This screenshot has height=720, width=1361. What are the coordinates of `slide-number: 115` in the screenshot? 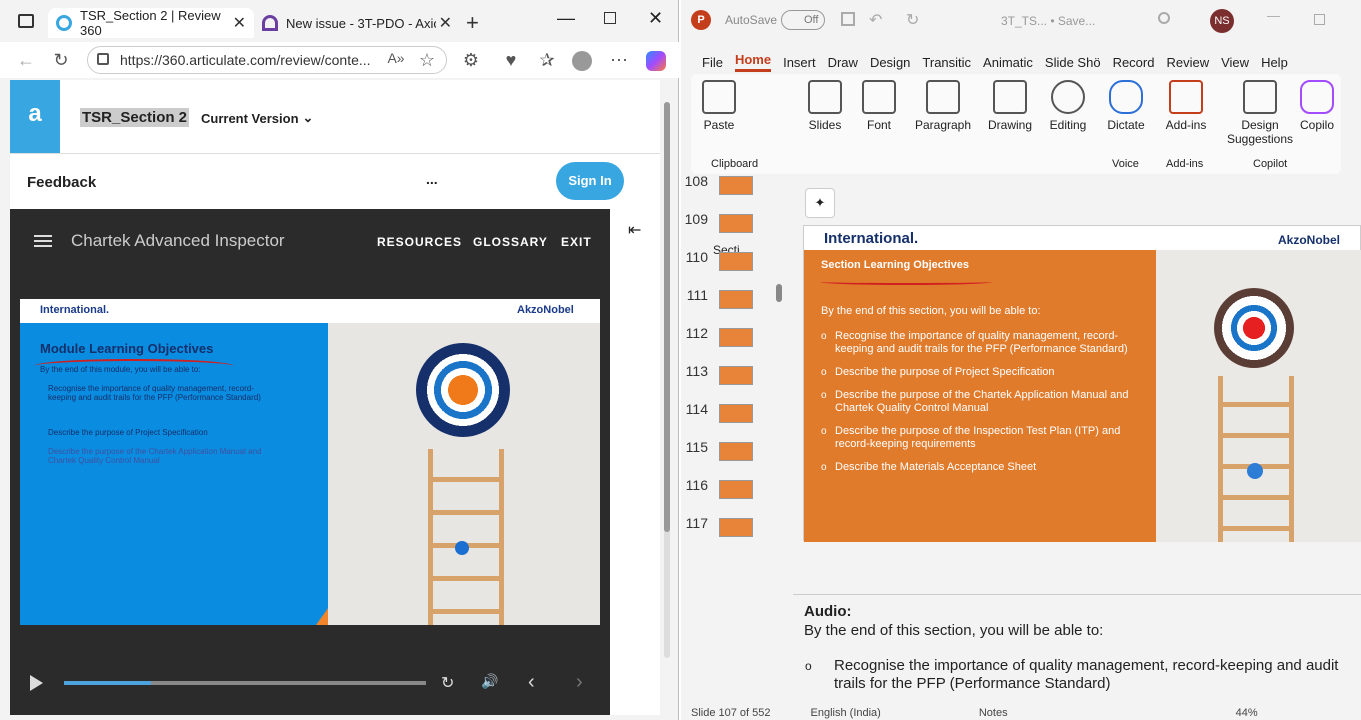 It's located at (696, 447).